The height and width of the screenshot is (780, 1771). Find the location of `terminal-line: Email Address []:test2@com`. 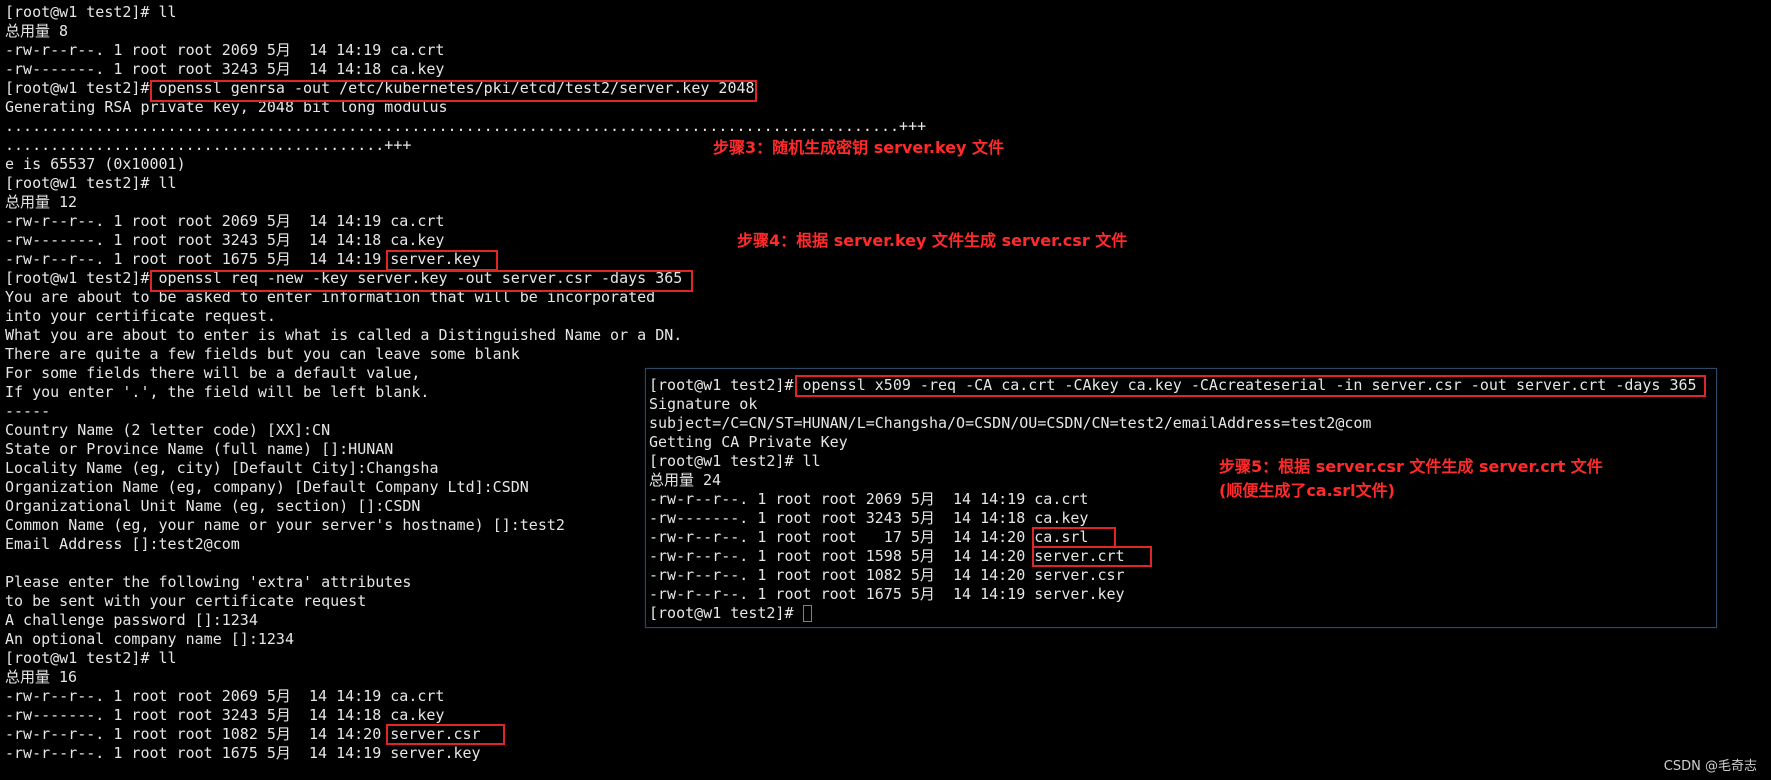

terminal-line: Email Address []:test2@com is located at coordinates (122, 544).